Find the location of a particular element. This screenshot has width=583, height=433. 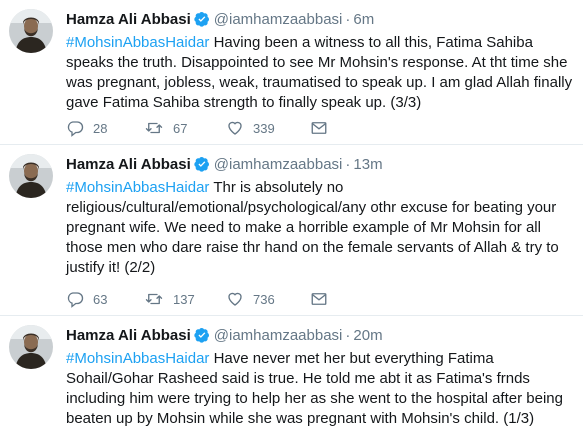

like-button: 736 is located at coordinates (268, 299).